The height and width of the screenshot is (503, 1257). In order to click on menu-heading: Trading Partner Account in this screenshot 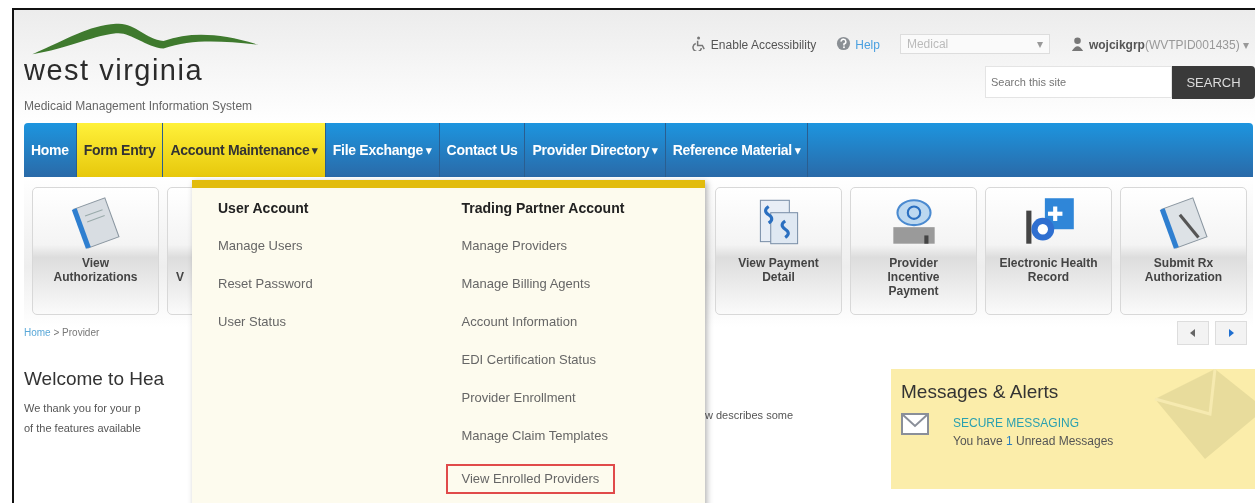, I will do `click(543, 208)`.